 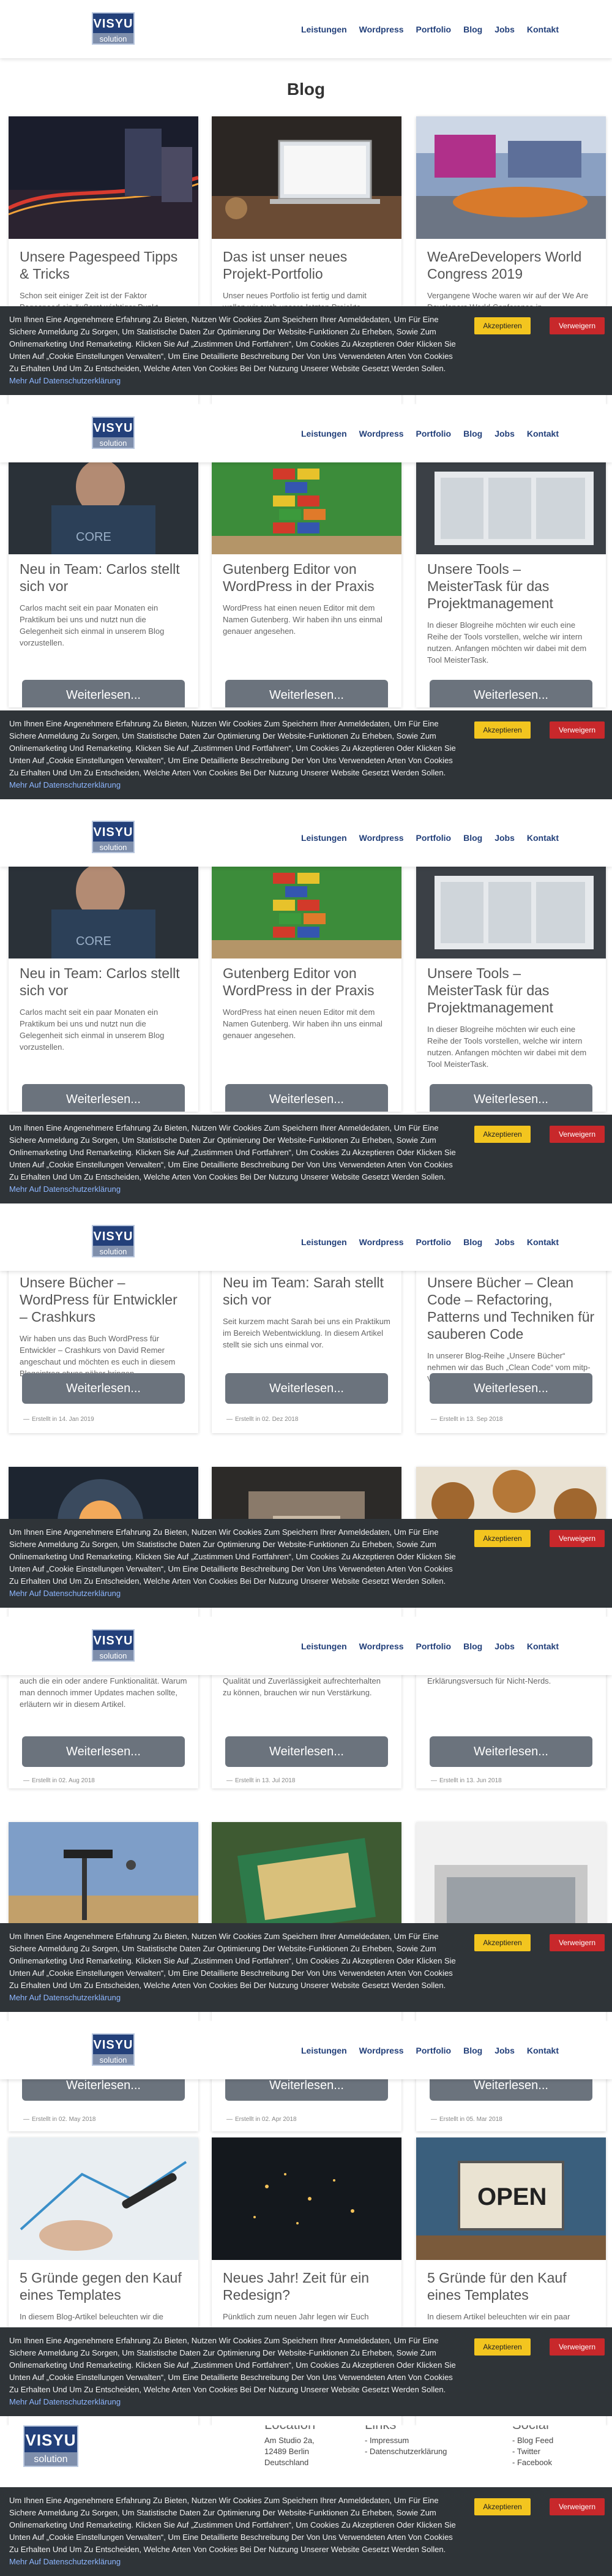 I want to click on post-title: Neues Jahr! Zeit für ein Redesign?, so click(x=306, y=2286).